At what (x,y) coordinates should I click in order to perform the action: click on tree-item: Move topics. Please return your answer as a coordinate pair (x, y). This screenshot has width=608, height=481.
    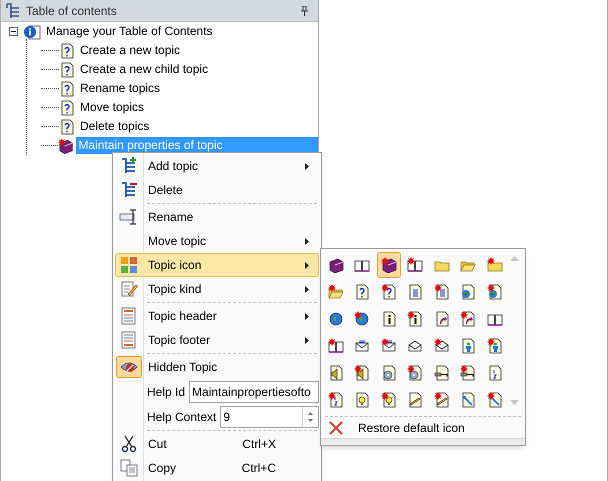
    Looking at the image, I should click on (112, 107).